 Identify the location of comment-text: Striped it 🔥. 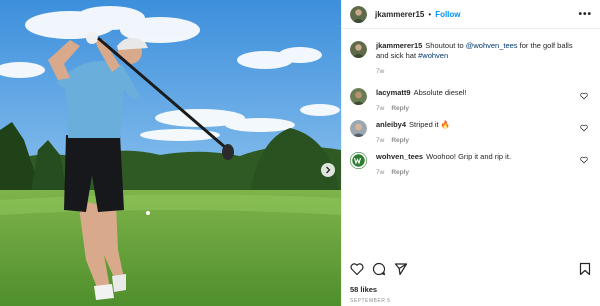
(430, 124).